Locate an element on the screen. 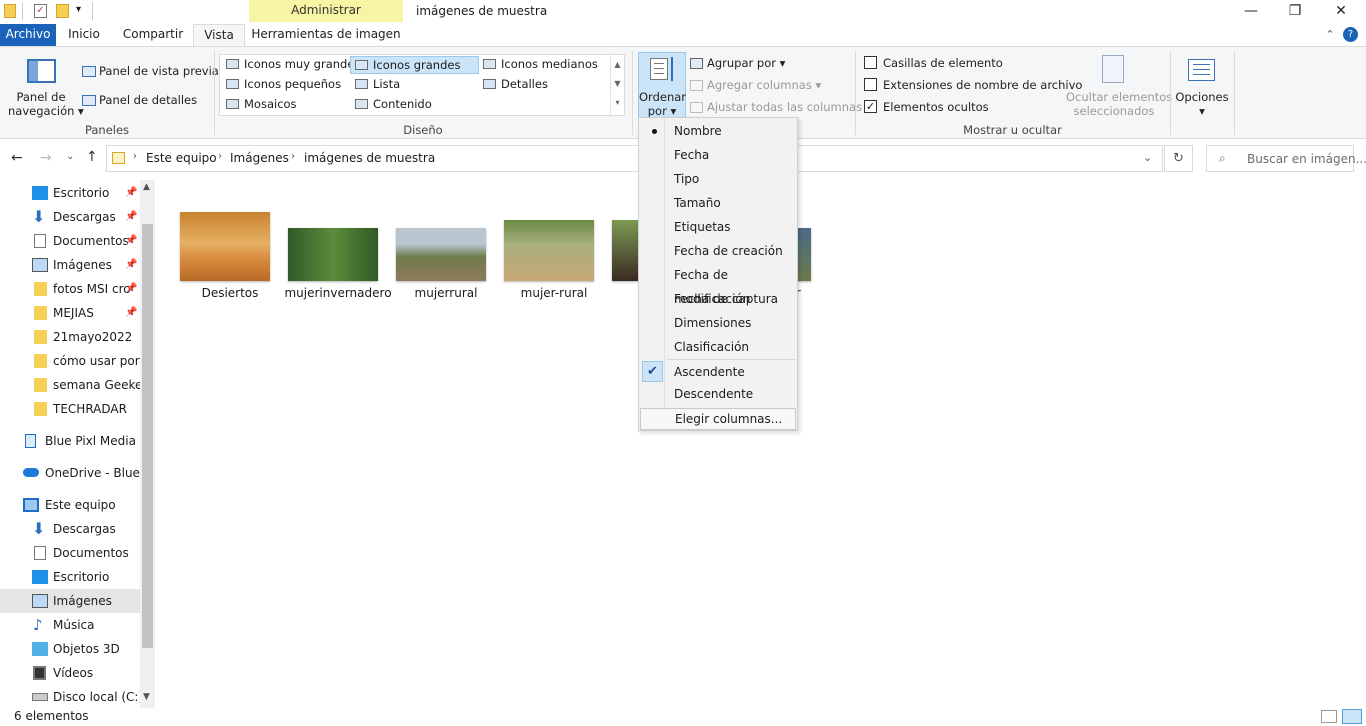 This screenshot has width=1366, height=726. tab-archivo: Archivo is located at coordinates (28, 35).